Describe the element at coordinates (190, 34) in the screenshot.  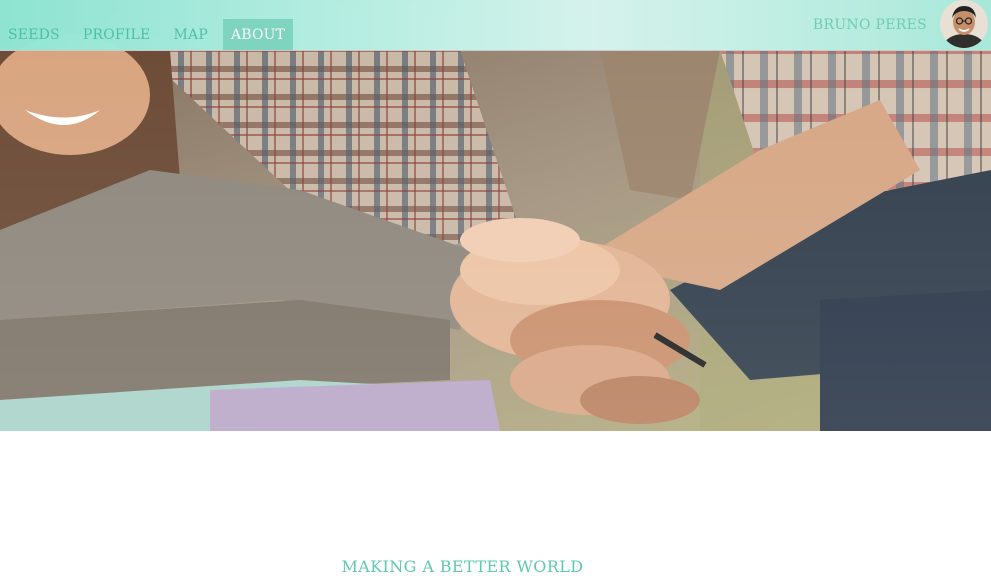
I see `nav-item-map: MAP` at that location.